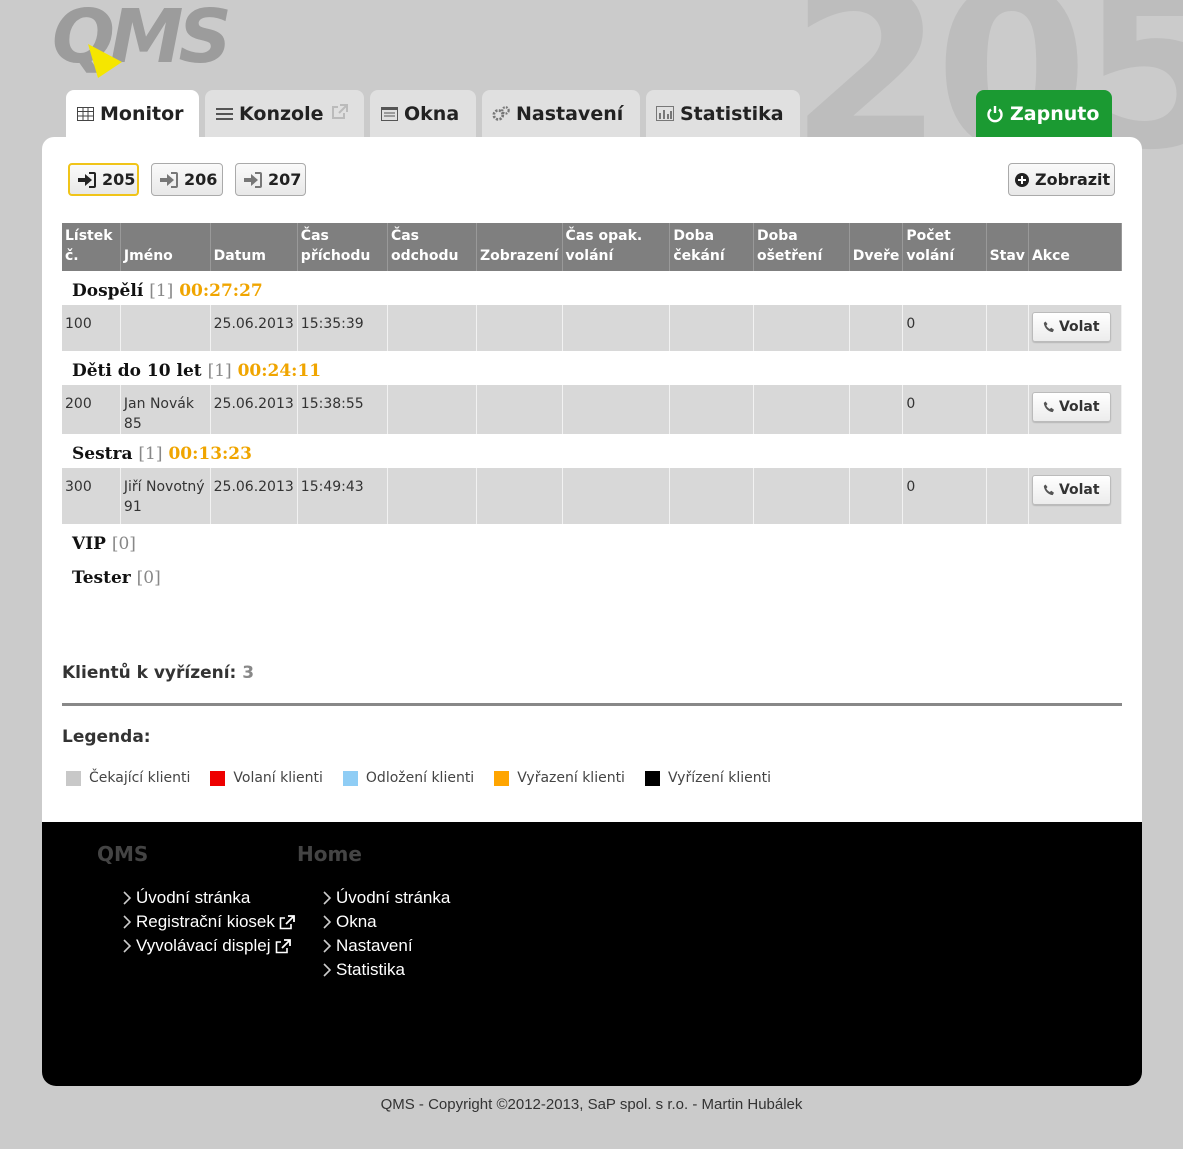  Describe the element at coordinates (386, 970) in the screenshot. I see `footer-link: Statistika` at that location.